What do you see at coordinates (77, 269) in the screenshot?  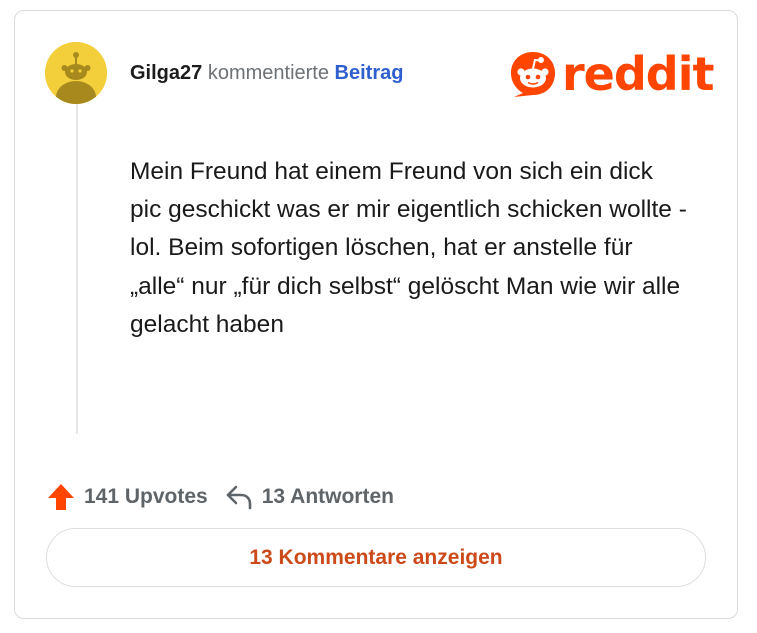 I see `thread-line` at bounding box center [77, 269].